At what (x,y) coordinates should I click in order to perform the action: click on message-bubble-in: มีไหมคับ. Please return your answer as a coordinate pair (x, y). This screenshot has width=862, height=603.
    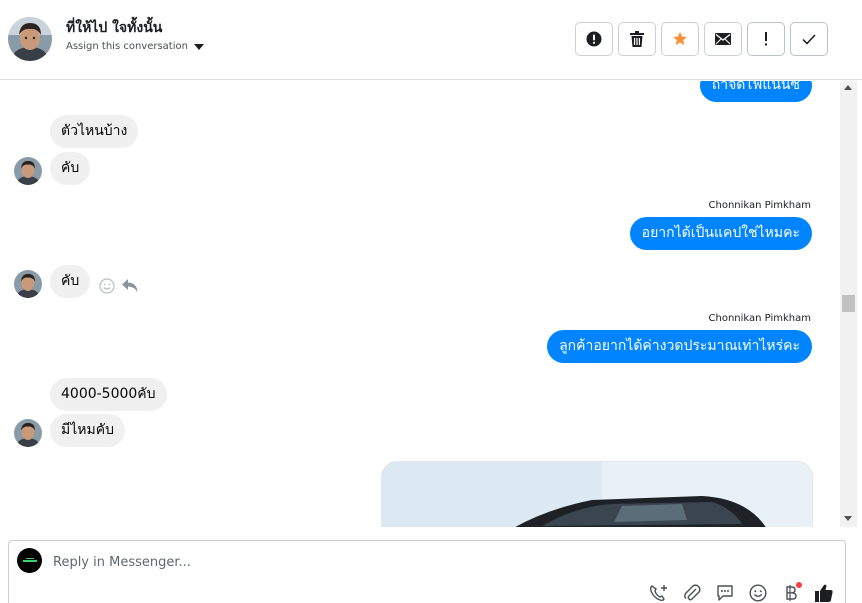
    Looking at the image, I should click on (87, 430).